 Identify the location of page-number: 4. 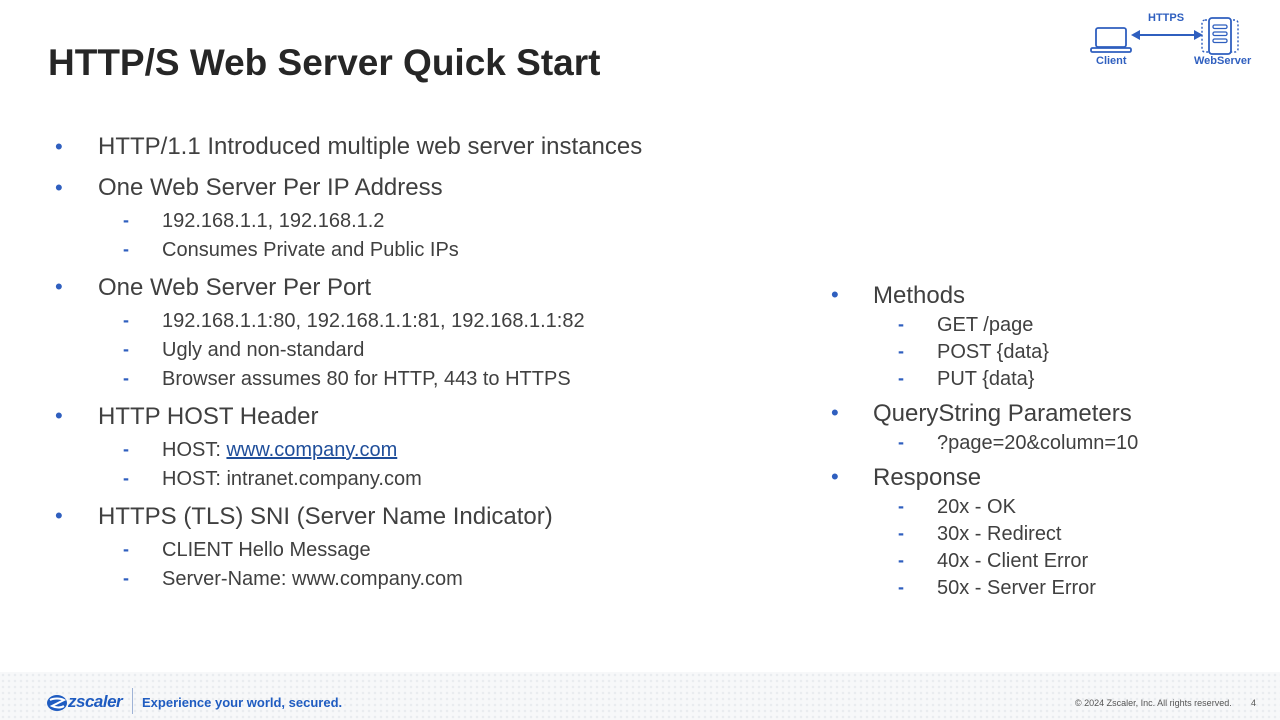
(1254, 703).